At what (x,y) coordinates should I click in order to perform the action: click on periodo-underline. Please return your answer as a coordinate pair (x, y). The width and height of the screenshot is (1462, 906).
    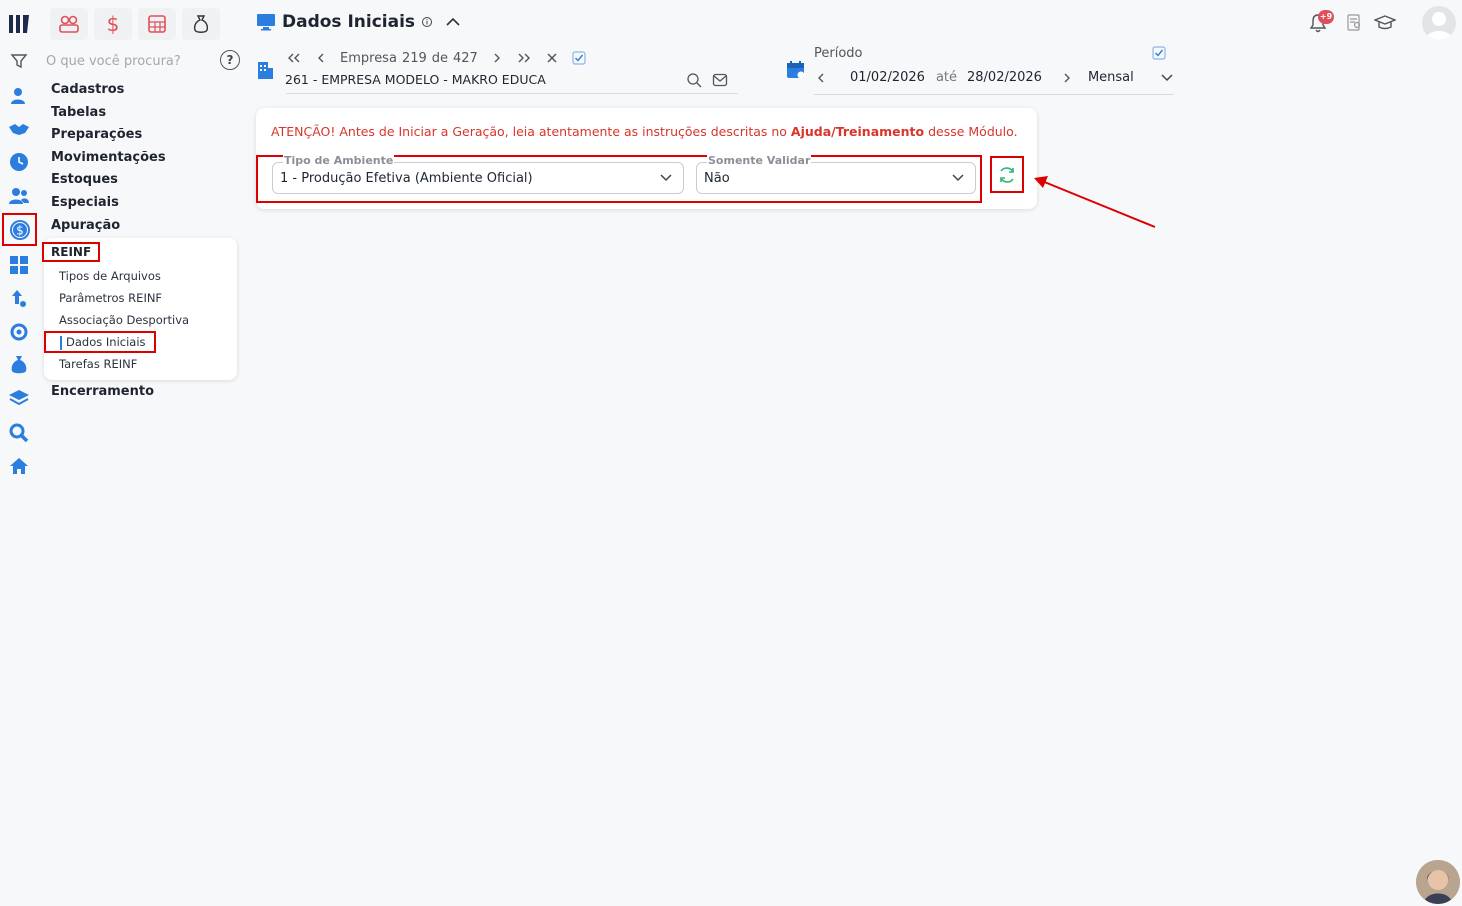
    Looking at the image, I should click on (994, 94).